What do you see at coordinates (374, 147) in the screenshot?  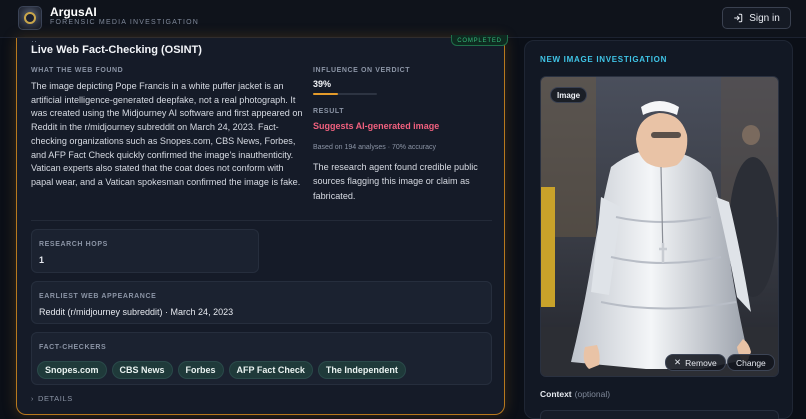 I see `based-on-text: Based on 194 analyses · 70% accuracy` at bounding box center [374, 147].